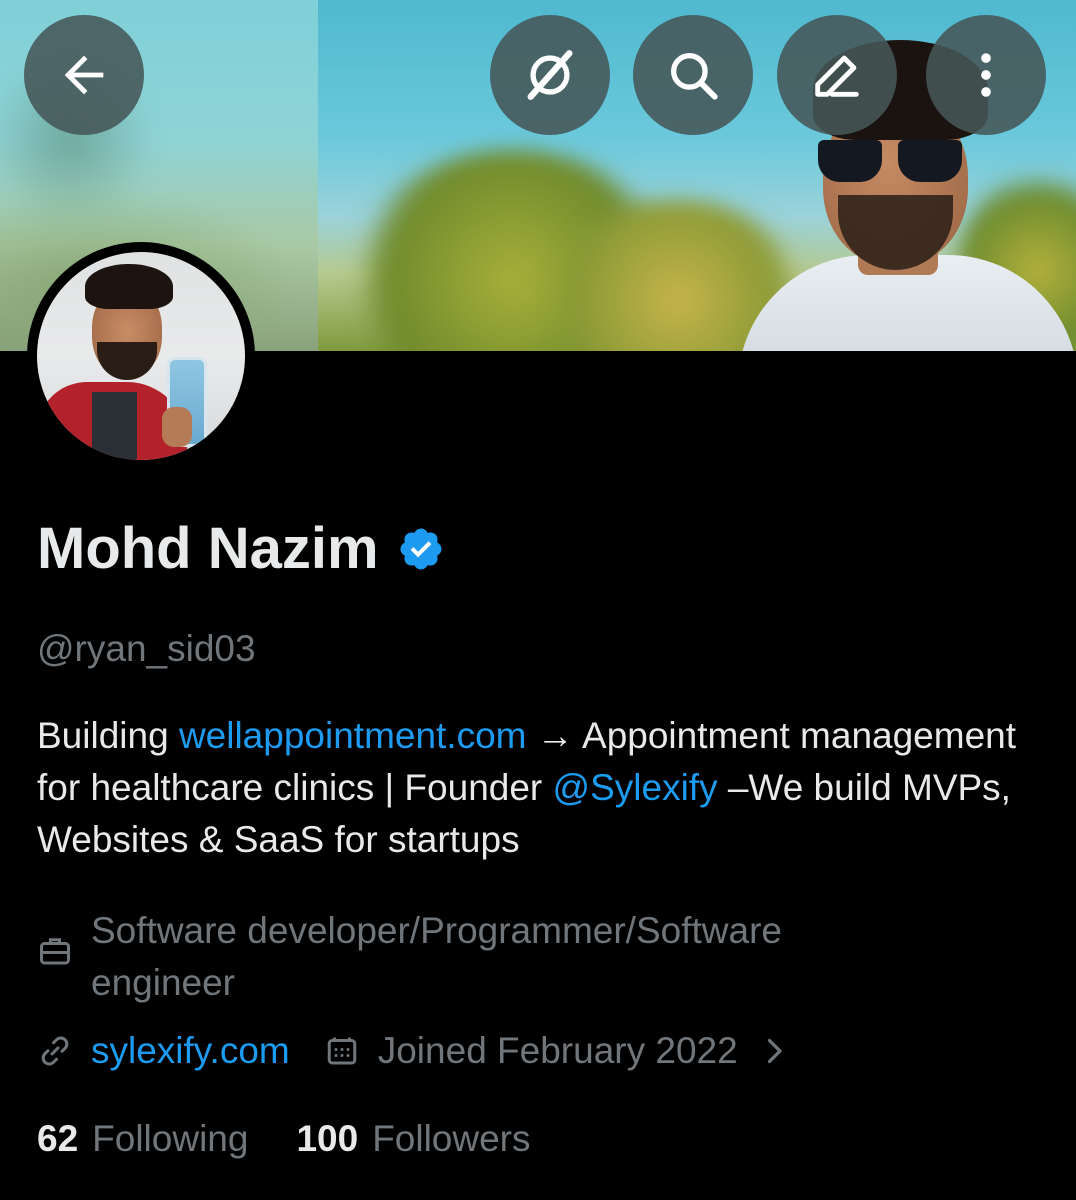 Image resolution: width=1076 pixels, height=1200 pixels. I want to click on name-row: Mohd Nazim, so click(241, 548).